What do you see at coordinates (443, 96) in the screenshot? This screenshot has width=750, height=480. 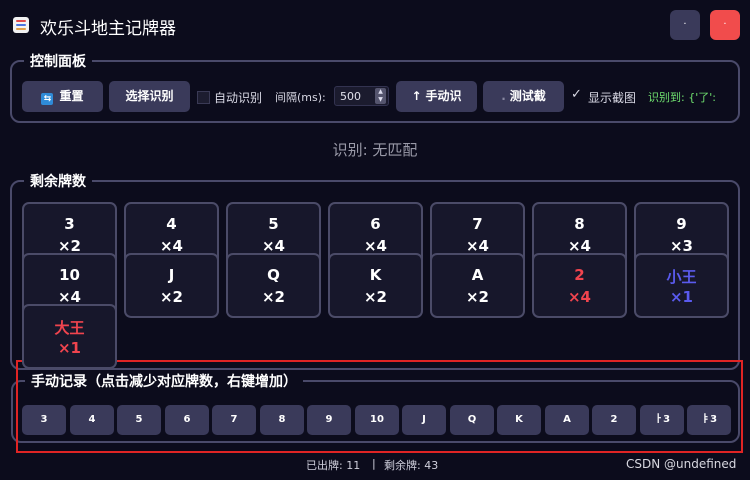 I see `manual-recognize-label: 手动识` at bounding box center [443, 96].